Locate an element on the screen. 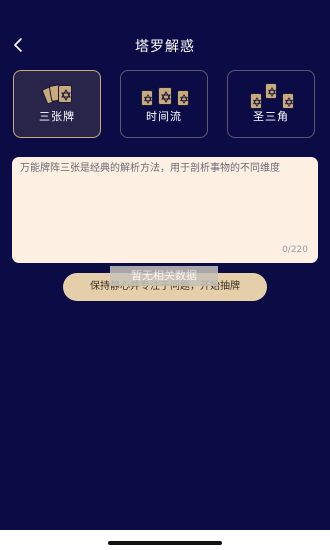 The height and width of the screenshot is (550, 330). spread-selector: 三张牌 时间流 圣三角 is located at coordinates (165, 105).